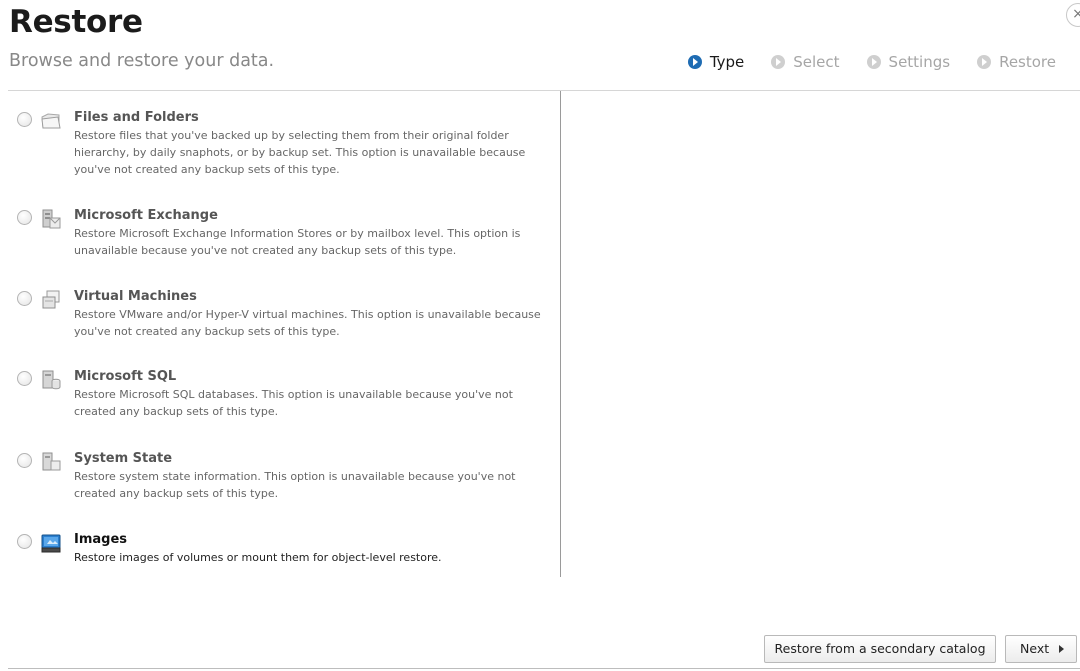  What do you see at coordinates (51, 299) in the screenshot?
I see `virtual-machine-icon` at bounding box center [51, 299].